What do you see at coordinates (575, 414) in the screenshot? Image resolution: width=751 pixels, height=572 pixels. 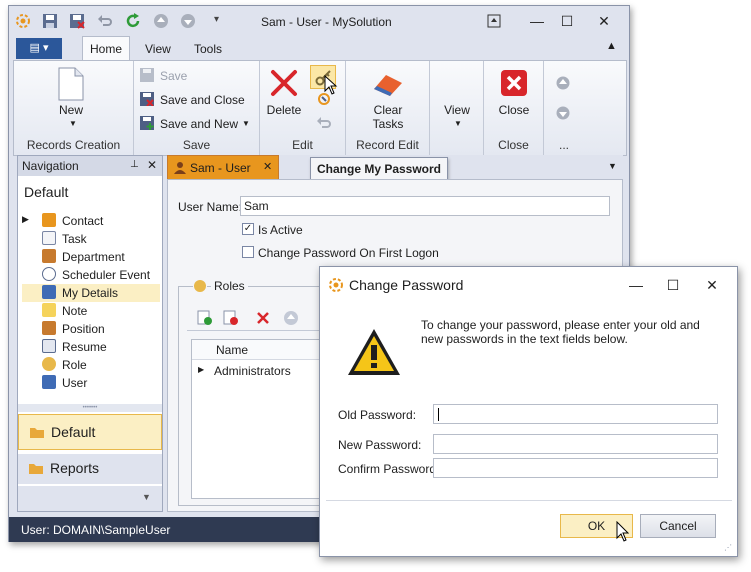 I see `old-password-field` at bounding box center [575, 414].